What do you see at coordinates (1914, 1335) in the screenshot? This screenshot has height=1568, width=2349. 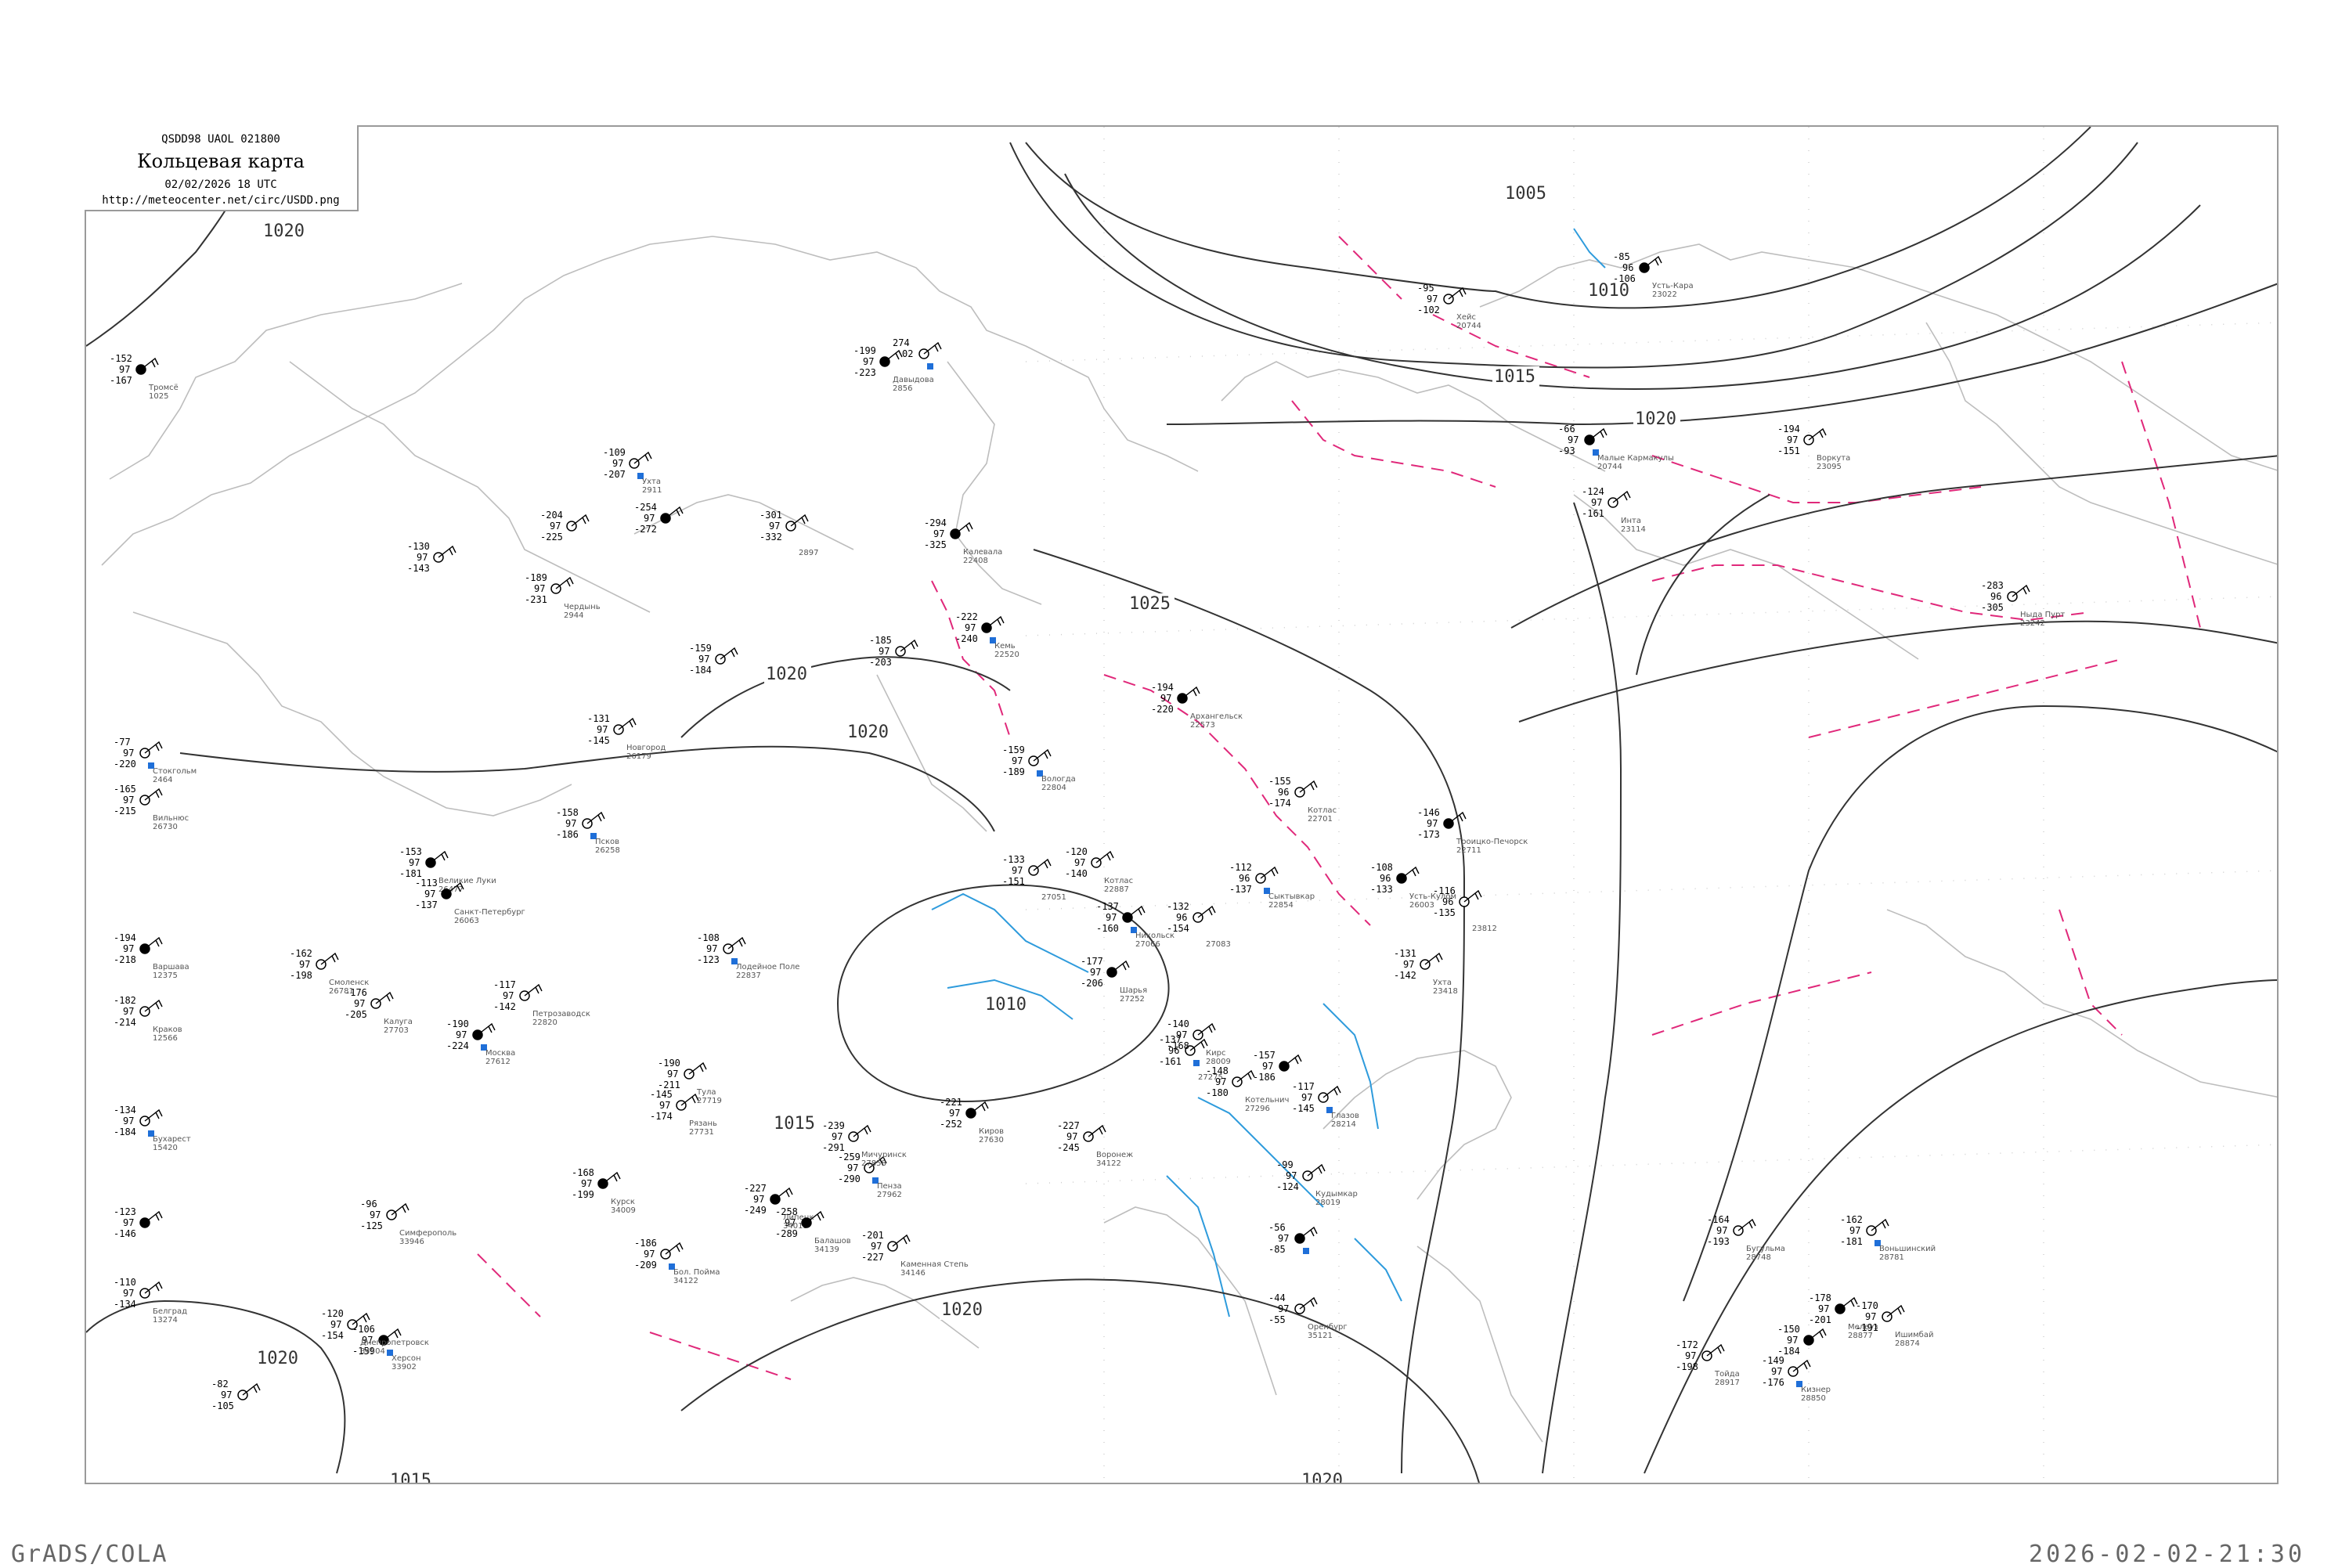 I see `station-name: Ишимбай` at bounding box center [1914, 1335].